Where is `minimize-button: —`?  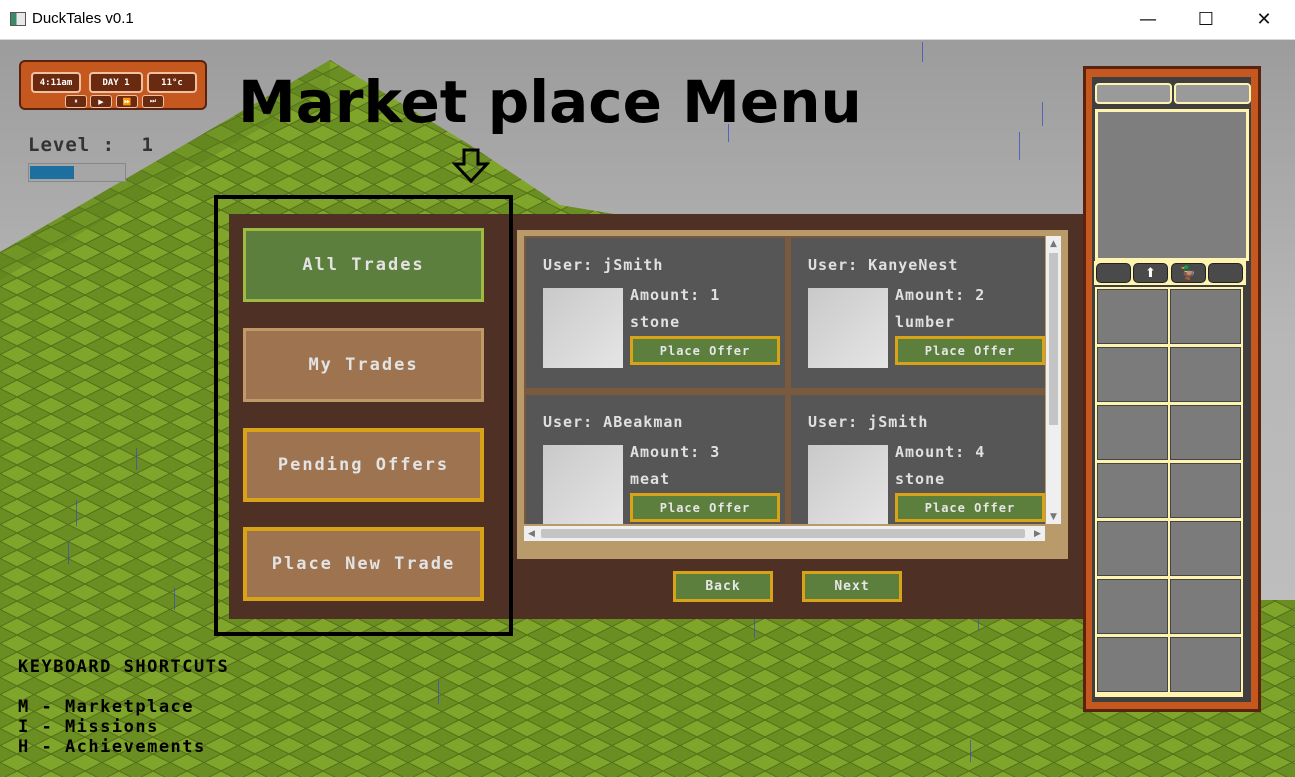 minimize-button: — is located at coordinates (1148, 19).